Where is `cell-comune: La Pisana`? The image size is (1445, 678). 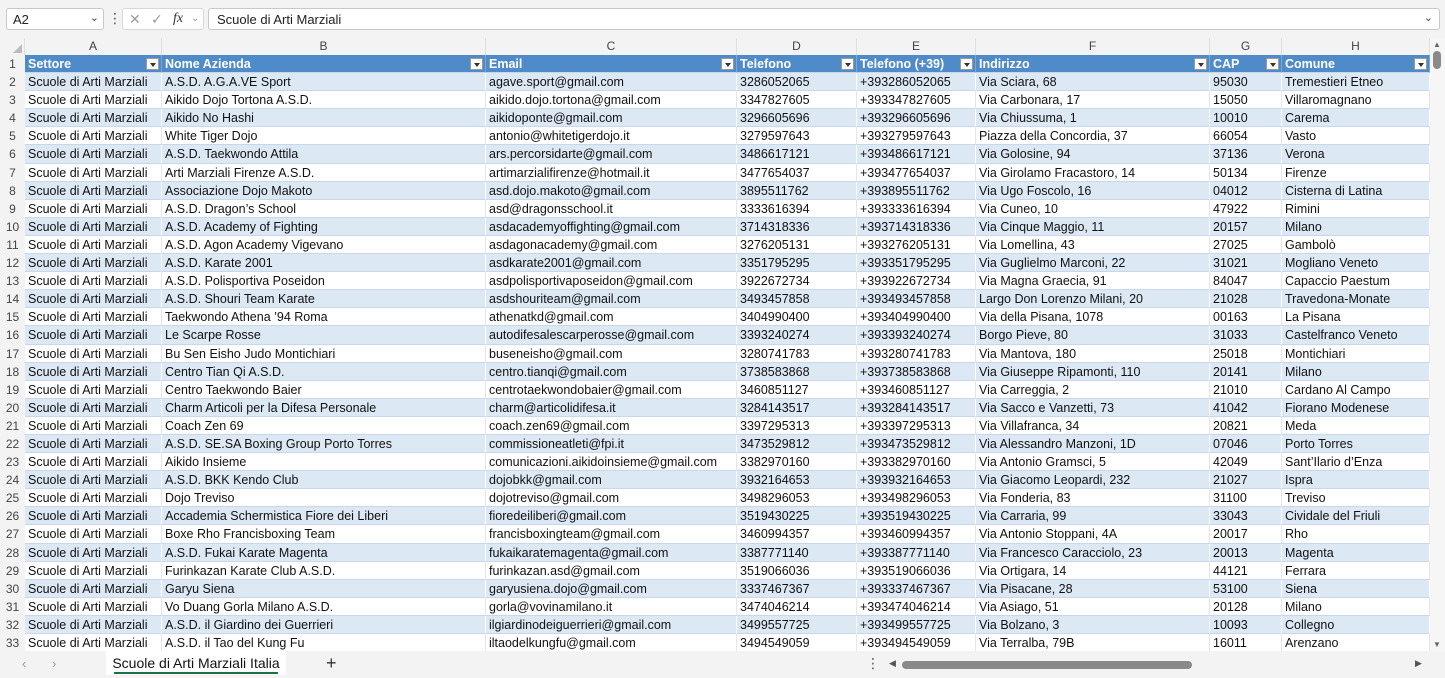
cell-comune: La Pisana is located at coordinates (1356, 317).